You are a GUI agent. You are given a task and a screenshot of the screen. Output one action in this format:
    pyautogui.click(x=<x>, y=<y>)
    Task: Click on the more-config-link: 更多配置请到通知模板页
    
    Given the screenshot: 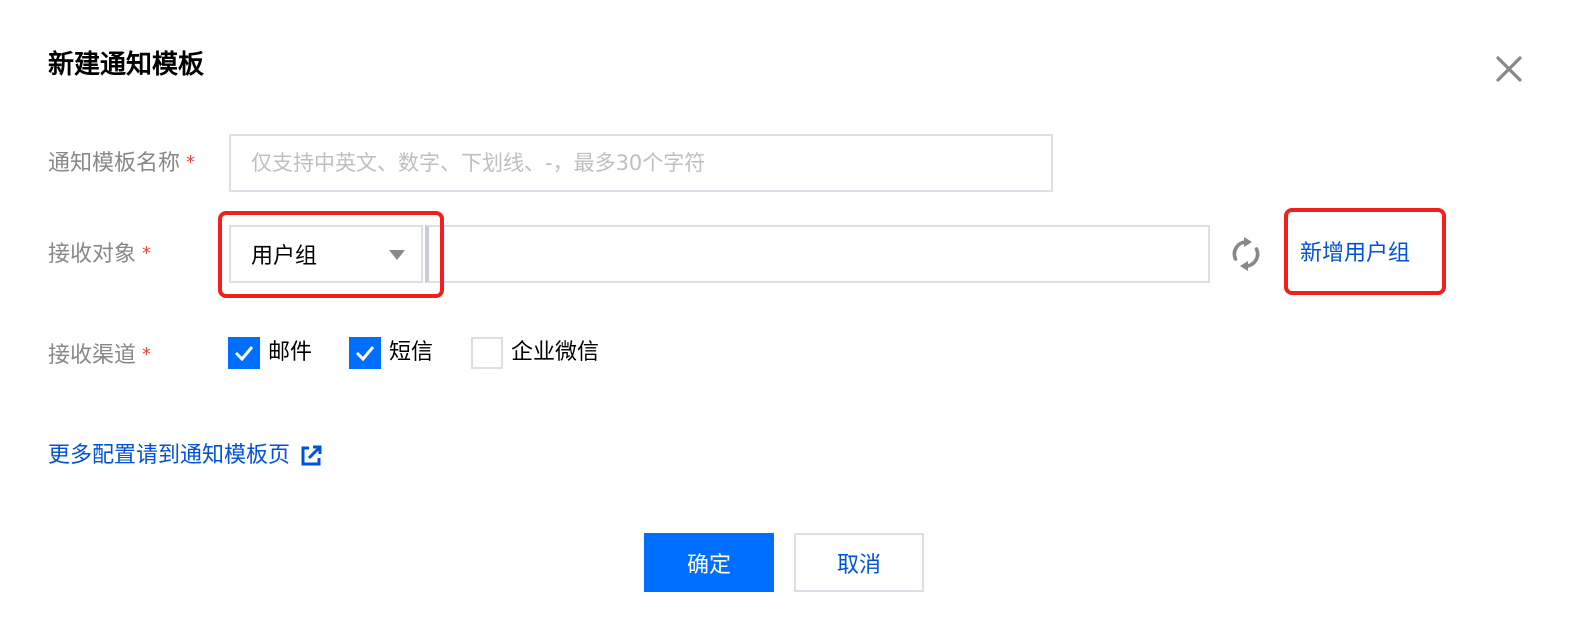 What is the action you would take?
    pyautogui.click(x=185, y=456)
    